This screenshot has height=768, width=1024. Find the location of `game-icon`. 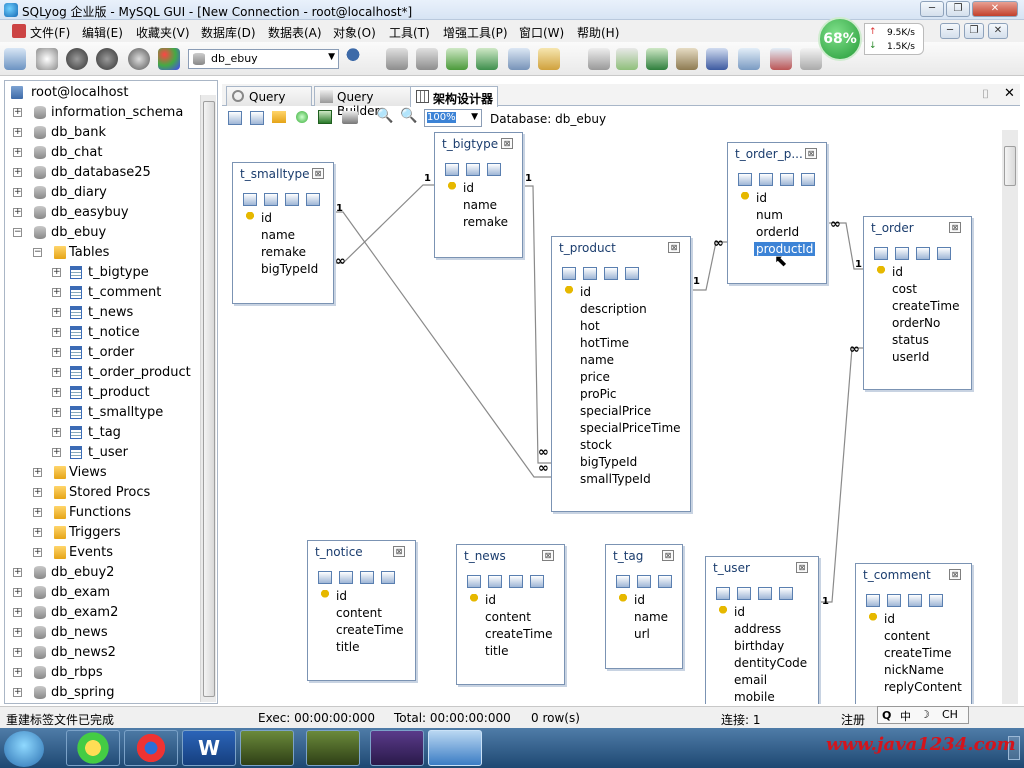

game-icon is located at coordinates (333, 748).